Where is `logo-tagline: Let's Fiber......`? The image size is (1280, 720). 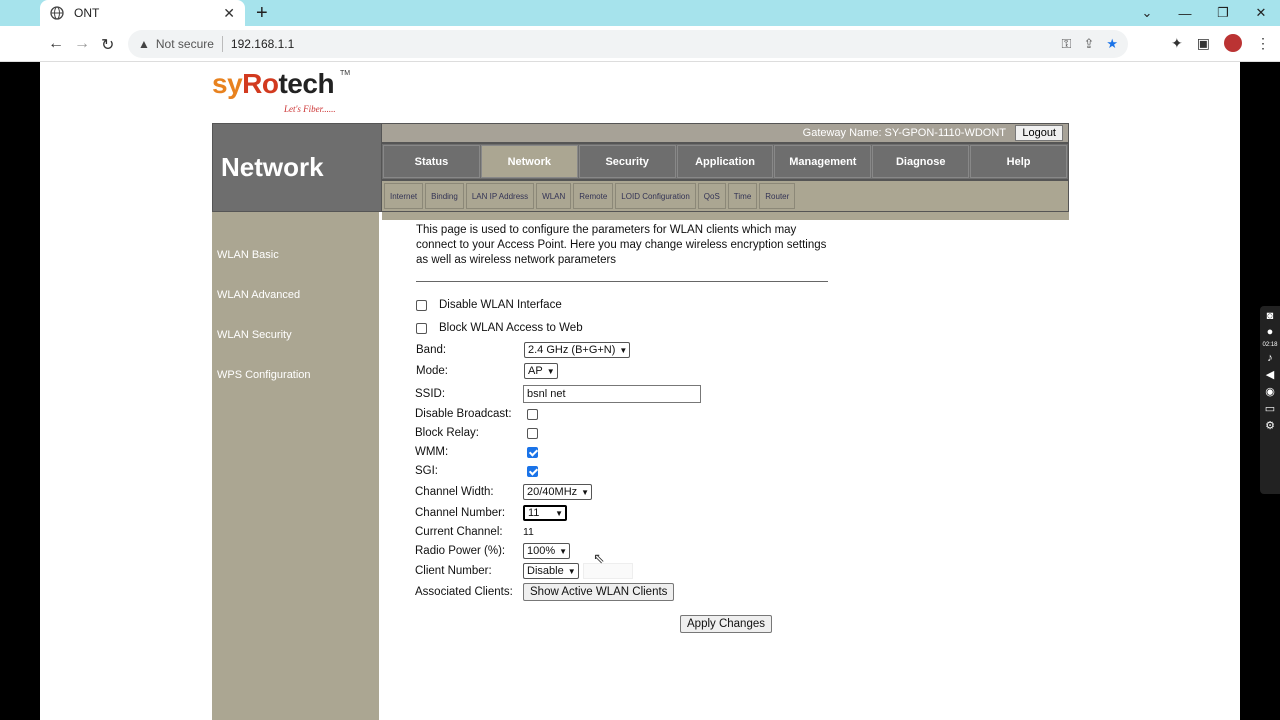 logo-tagline: Let's Fiber...... is located at coordinates (310, 109).